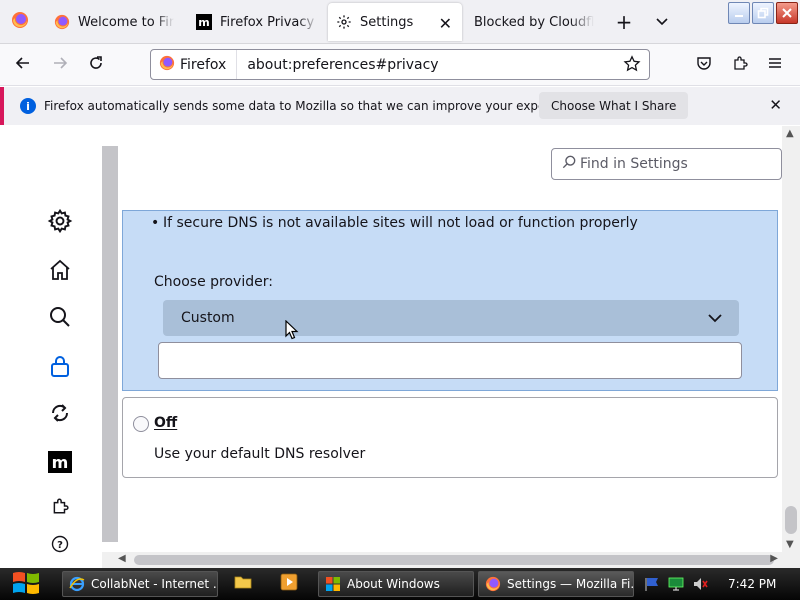 Image resolution: width=800 pixels, height=600 pixels. I want to click on pocket-button, so click(704, 65).